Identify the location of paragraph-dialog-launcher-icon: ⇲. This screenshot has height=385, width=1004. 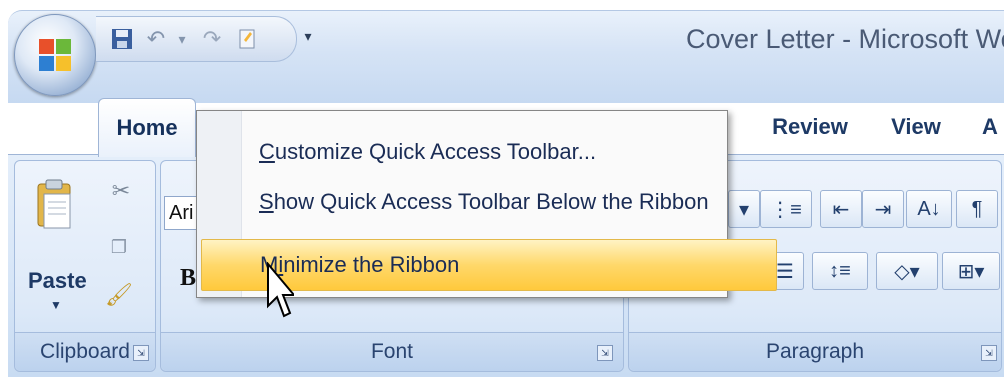
(989, 353).